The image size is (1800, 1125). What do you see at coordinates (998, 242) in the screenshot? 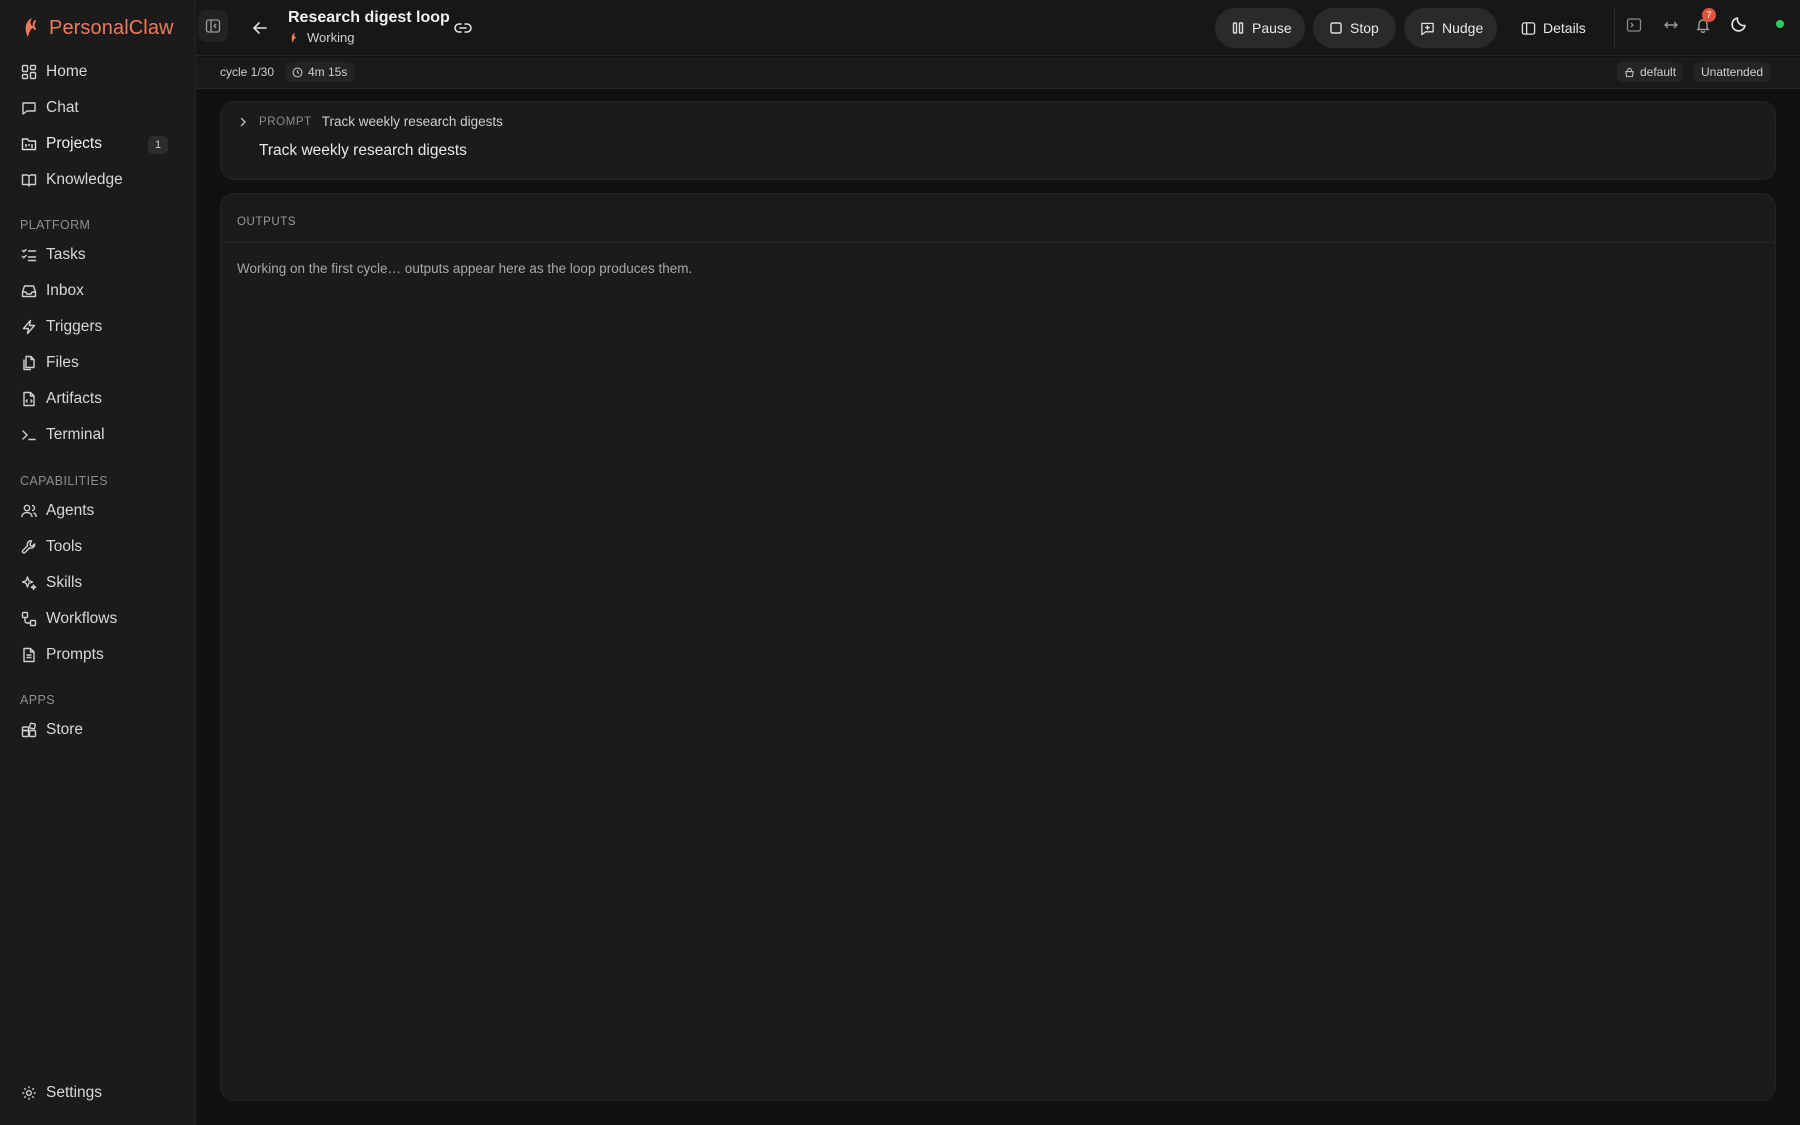
I see `outputs-divider` at bounding box center [998, 242].